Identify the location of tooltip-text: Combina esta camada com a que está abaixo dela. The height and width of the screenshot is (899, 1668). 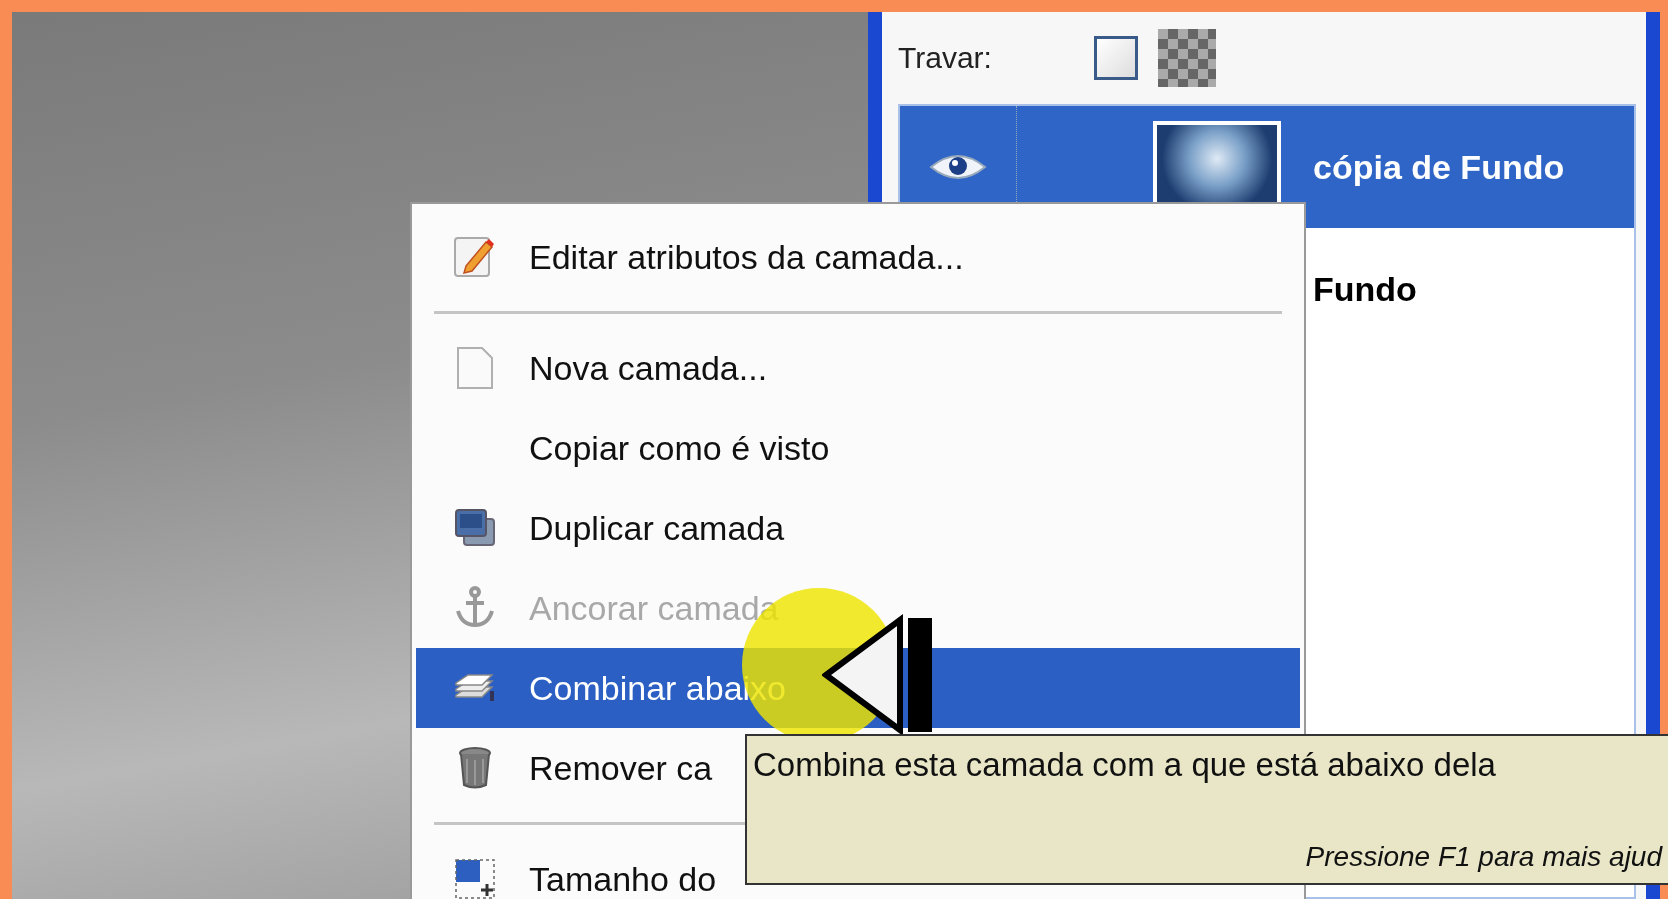
(1125, 765).